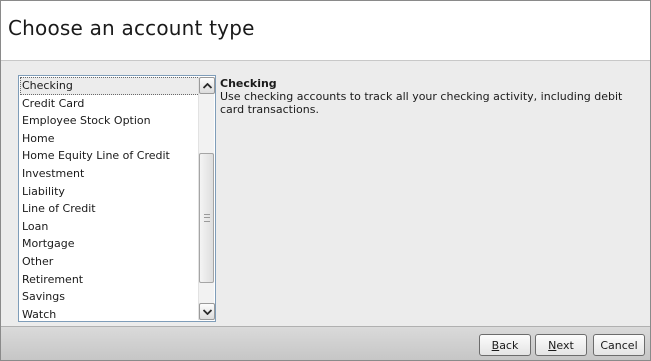 Image resolution: width=651 pixels, height=361 pixels. I want to click on list-item-checking: Checking, so click(110, 86).